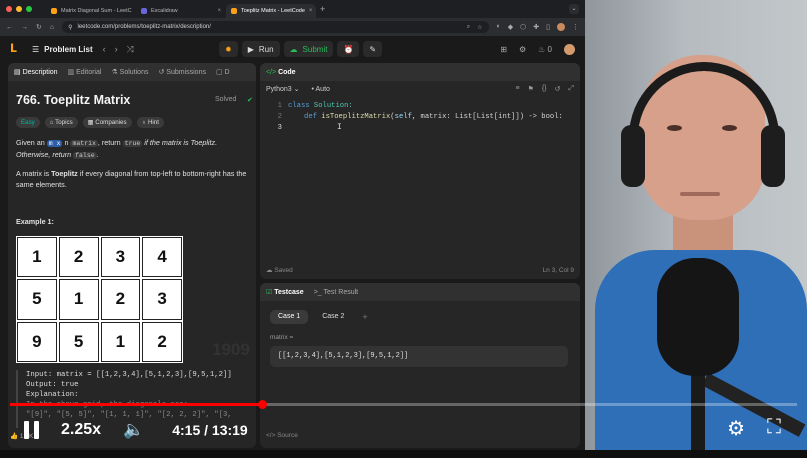 The width and height of the screenshot is (807, 458). I want to click on bookmark-icon: ⚑, so click(531, 89).